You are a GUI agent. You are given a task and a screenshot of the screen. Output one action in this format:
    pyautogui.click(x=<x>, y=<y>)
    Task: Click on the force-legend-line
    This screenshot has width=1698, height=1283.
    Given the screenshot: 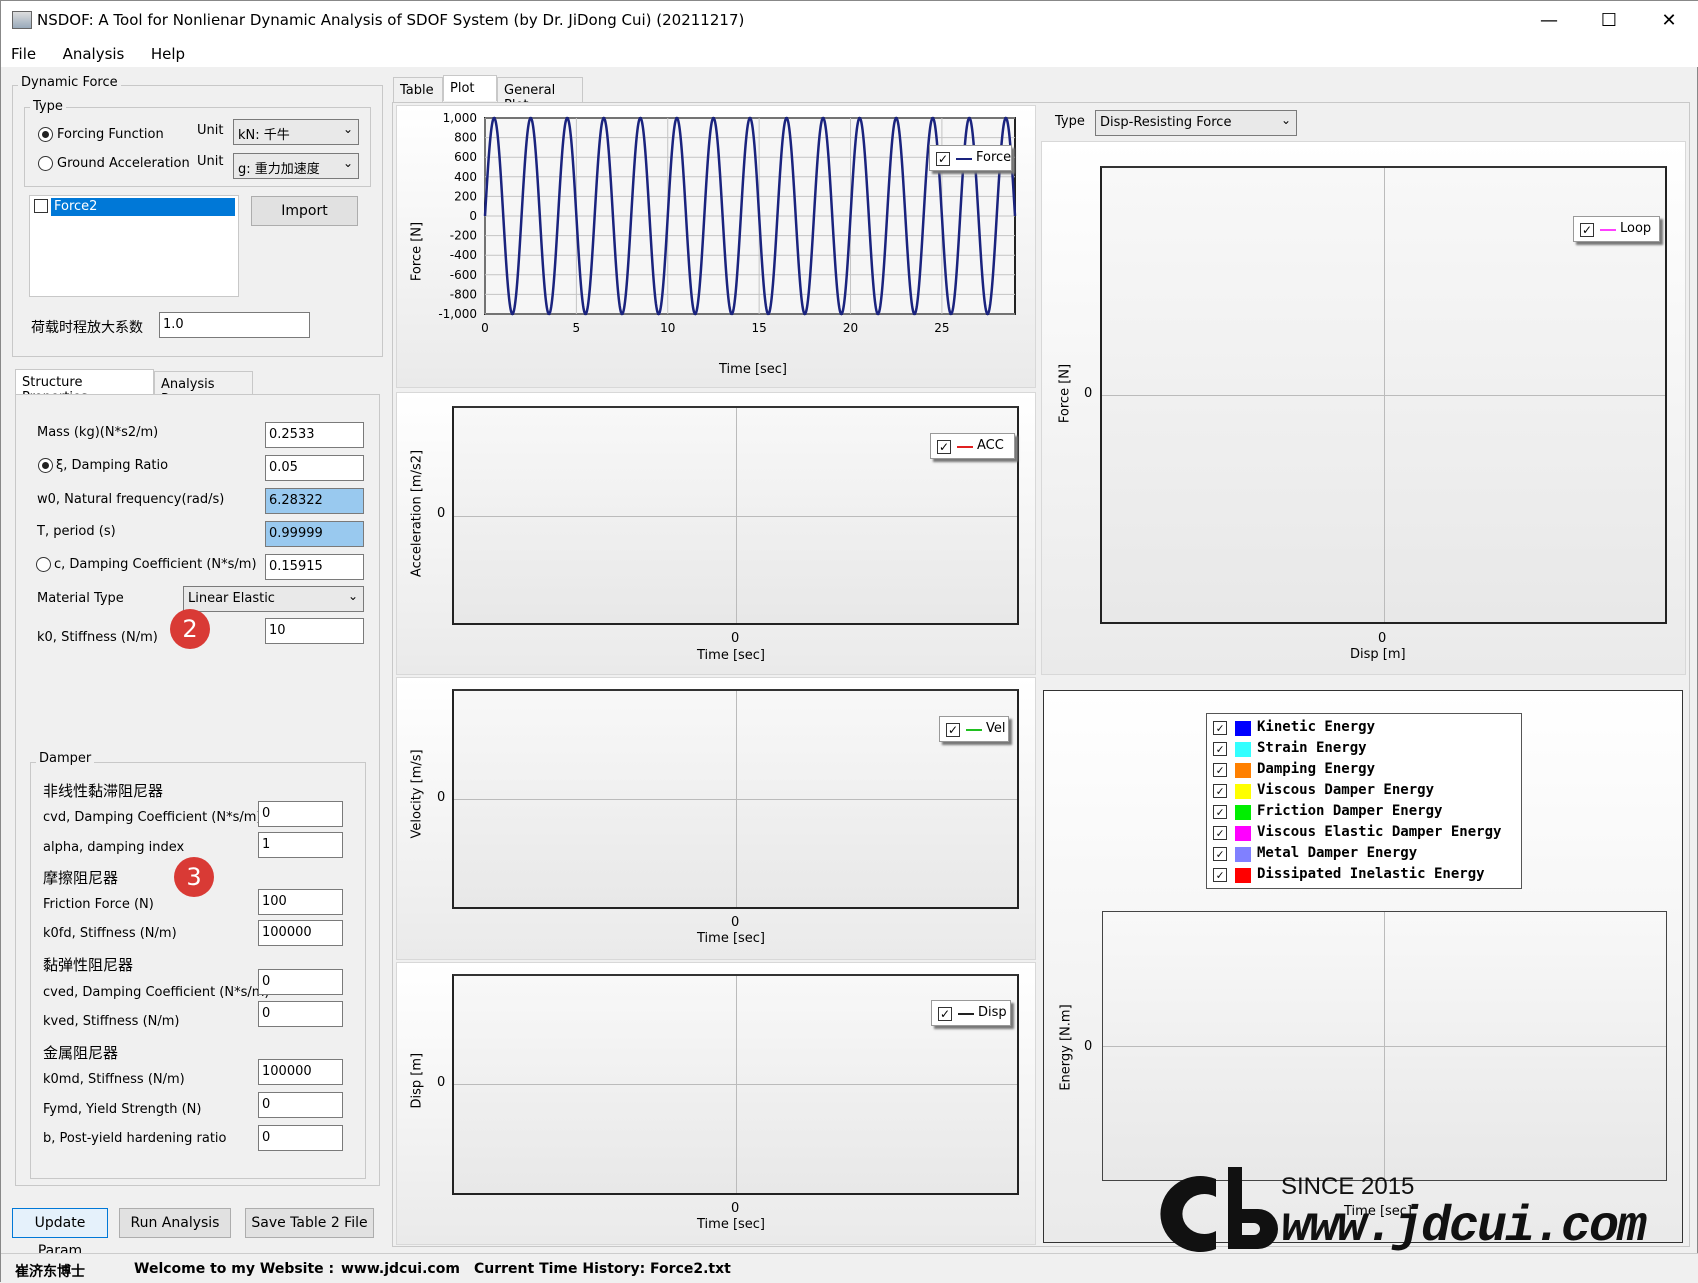 What is the action you would take?
    pyautogui.click(x=964, y=159)
    